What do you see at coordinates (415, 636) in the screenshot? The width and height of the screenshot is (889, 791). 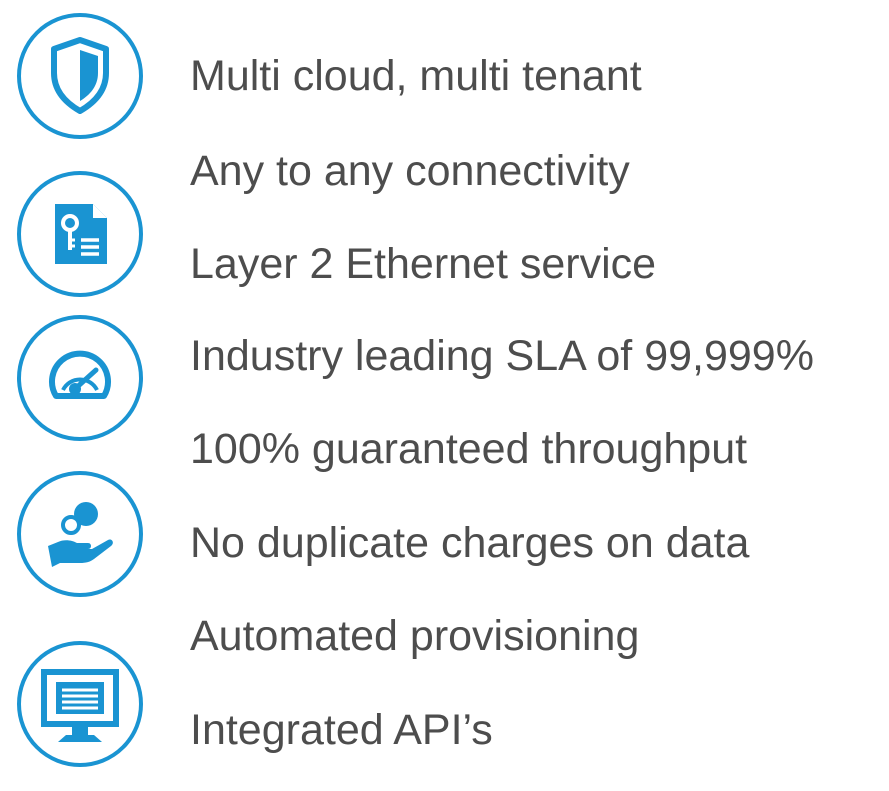 I see `feature-item: Automated provisioning` at bounding box center [415, 636].